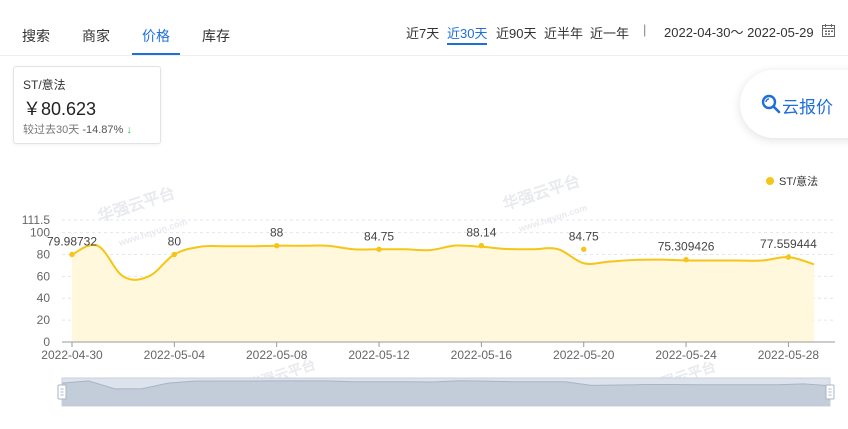 The width and height of the screenshot is (848, 429). I want to click on x-tick-label: 2022-05-08, so click(277, 355).